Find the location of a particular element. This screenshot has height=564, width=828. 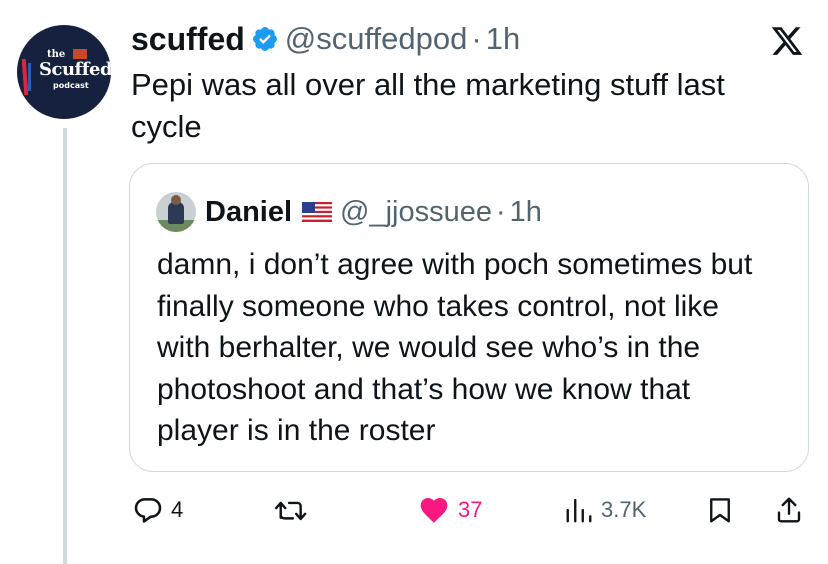

repost-icon is located at coordinates (290, 511).